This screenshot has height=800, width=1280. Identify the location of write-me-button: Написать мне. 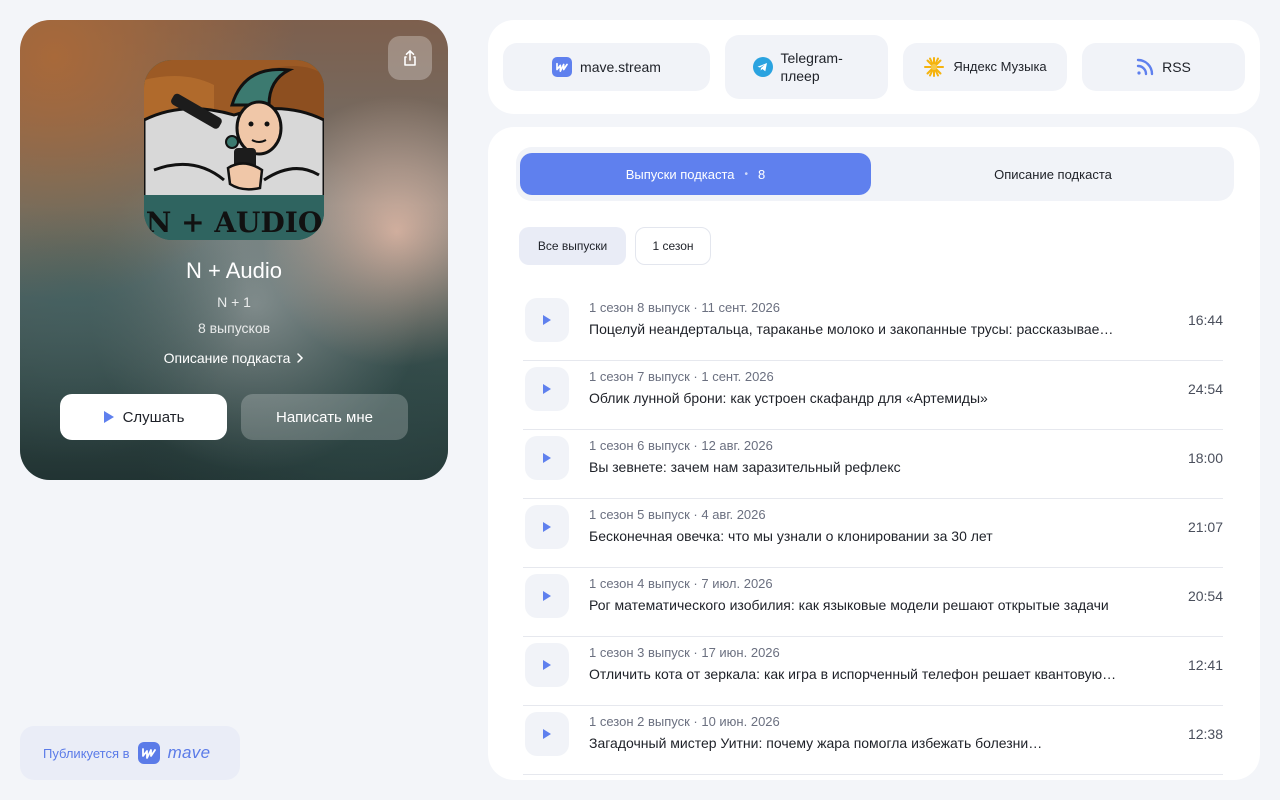
(324, 417).